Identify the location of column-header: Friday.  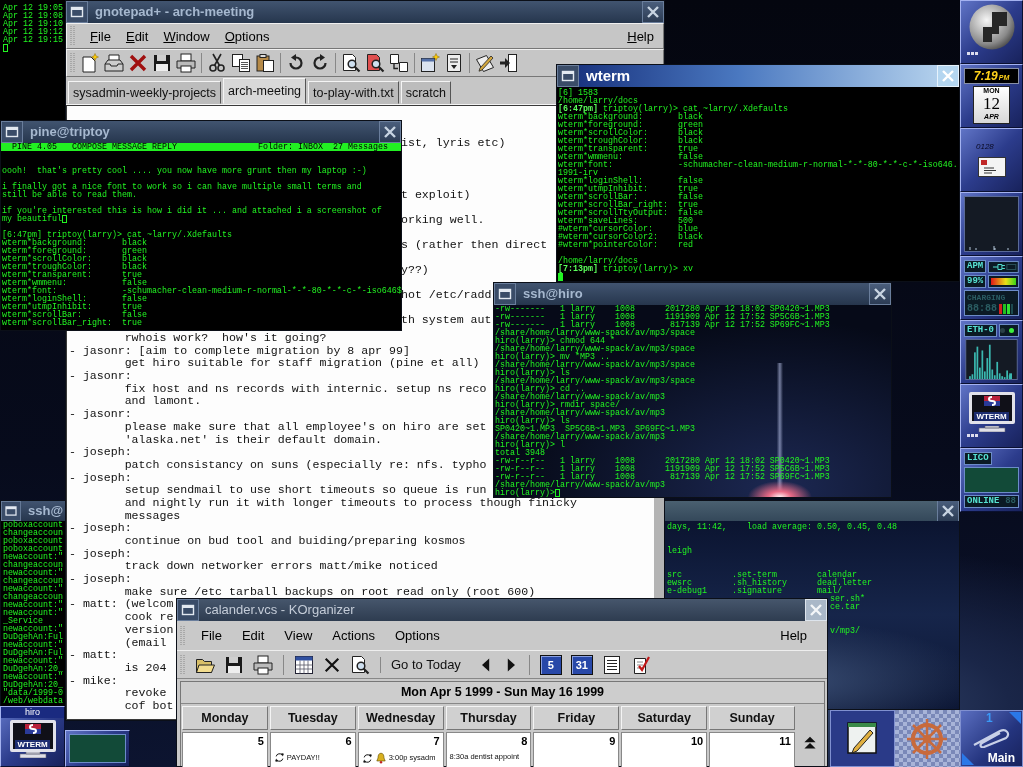
(576, 718).